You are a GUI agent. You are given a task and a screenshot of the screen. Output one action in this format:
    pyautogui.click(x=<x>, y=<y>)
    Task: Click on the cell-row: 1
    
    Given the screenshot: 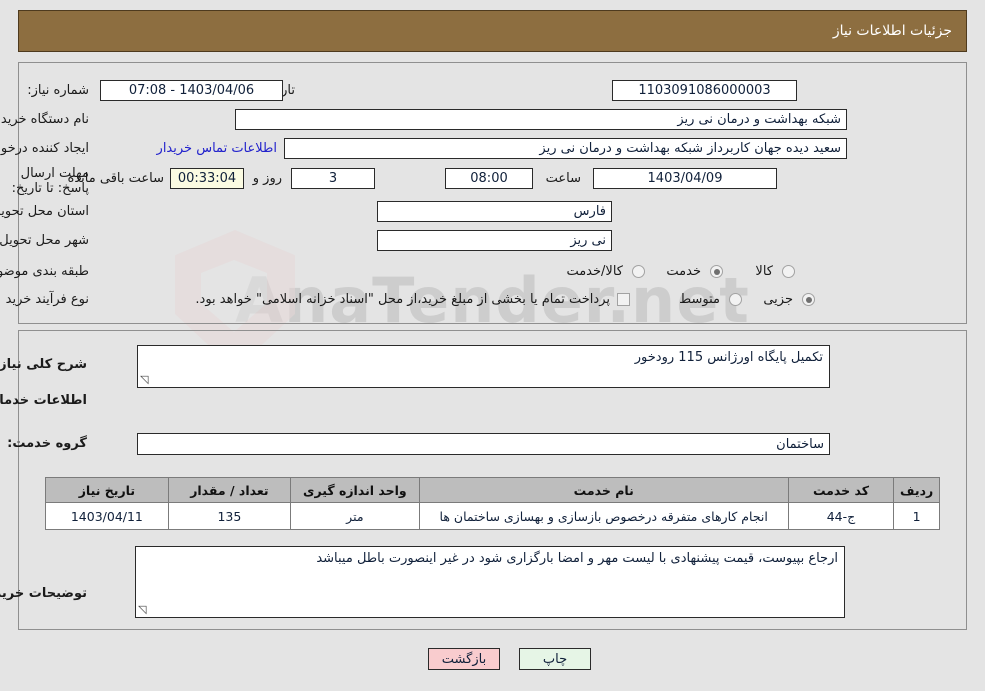 What is the action you would take?
    pyautogui.click(x=916, y=516)
    